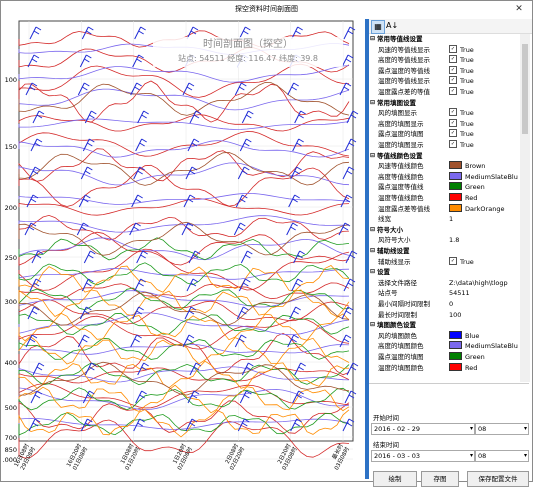 The height and width of the screenshot is (487, 533). I want to click on alphabetical-sort-icon: A↓, so click(392, 26).